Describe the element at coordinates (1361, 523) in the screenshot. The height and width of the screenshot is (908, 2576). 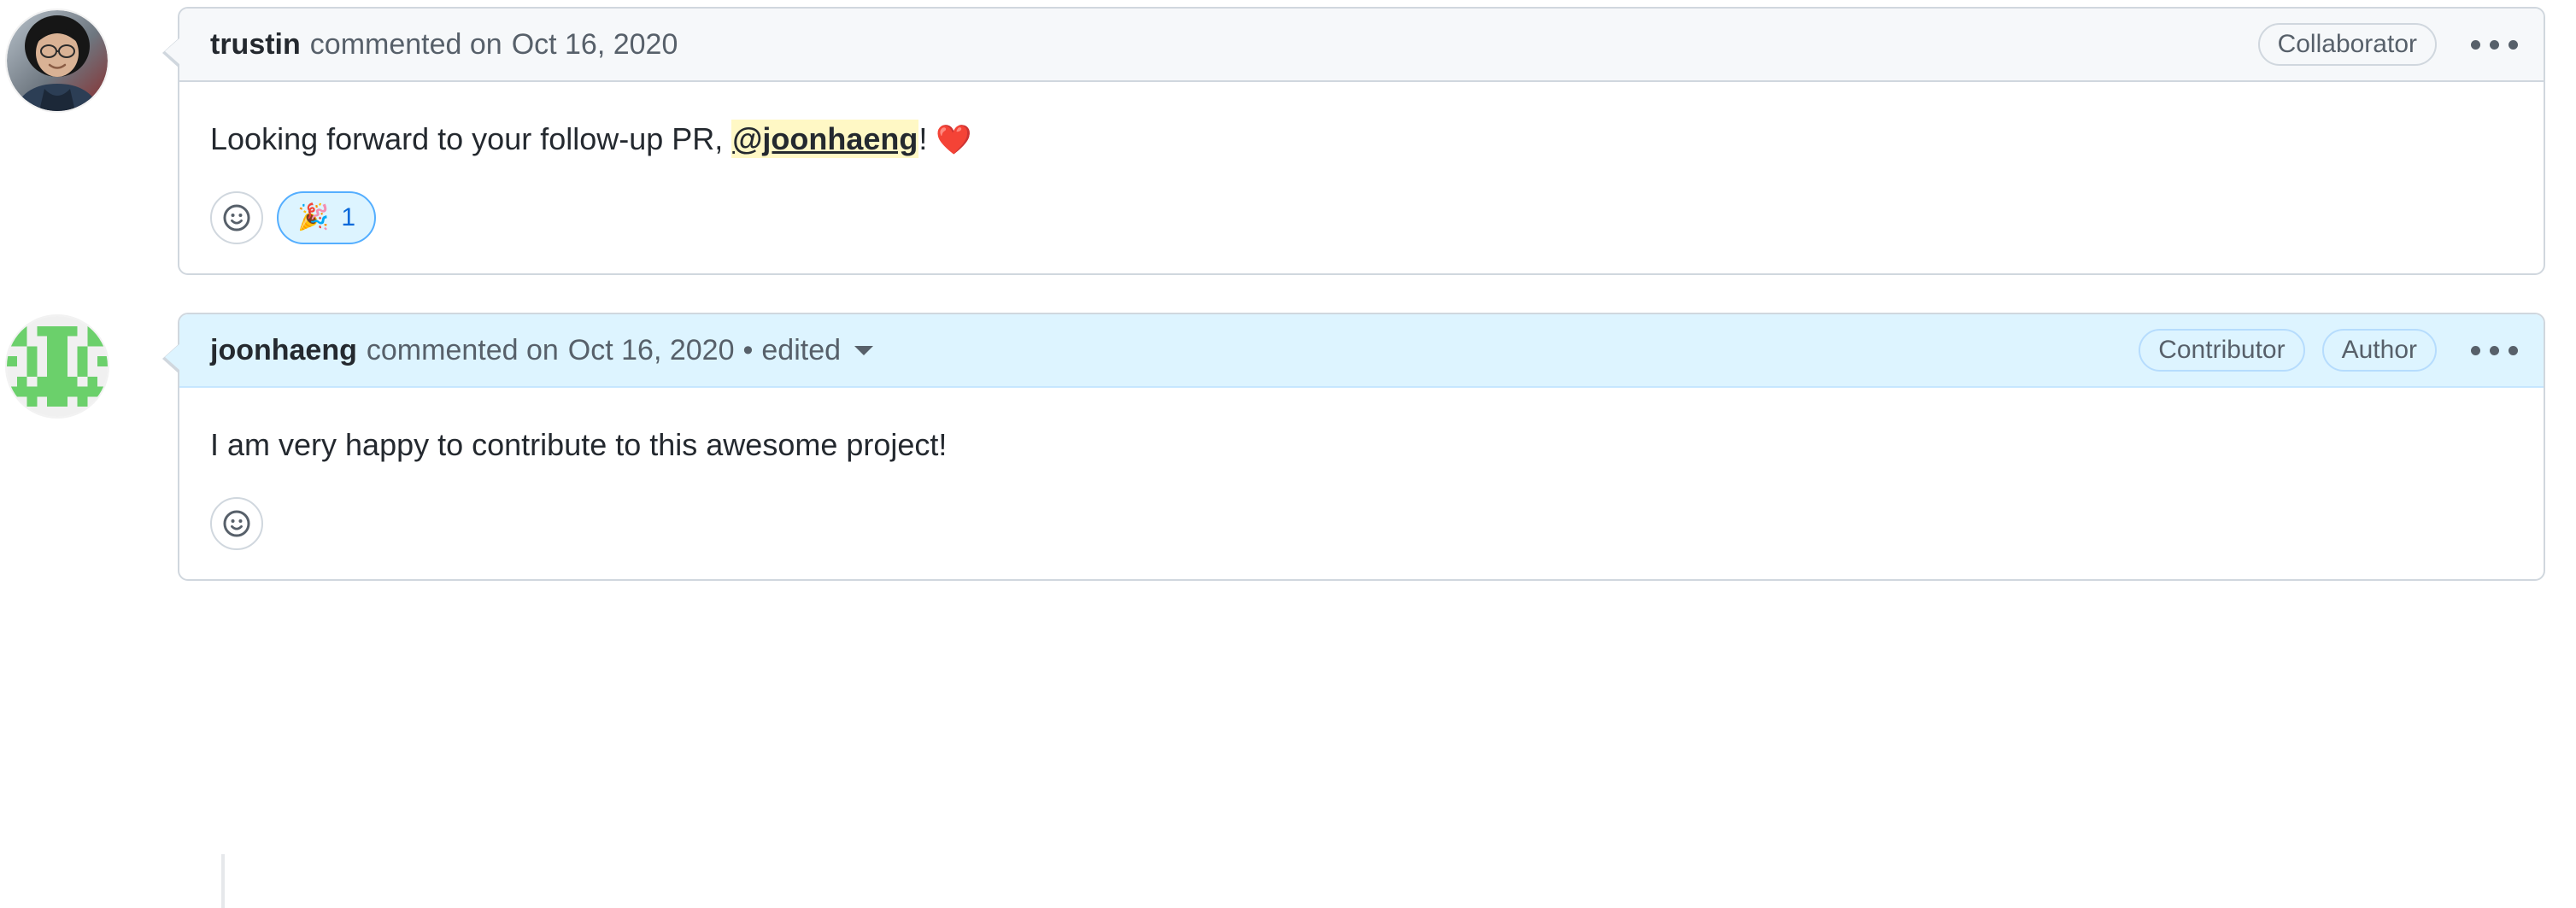
I see `reaction-bar` at that location.